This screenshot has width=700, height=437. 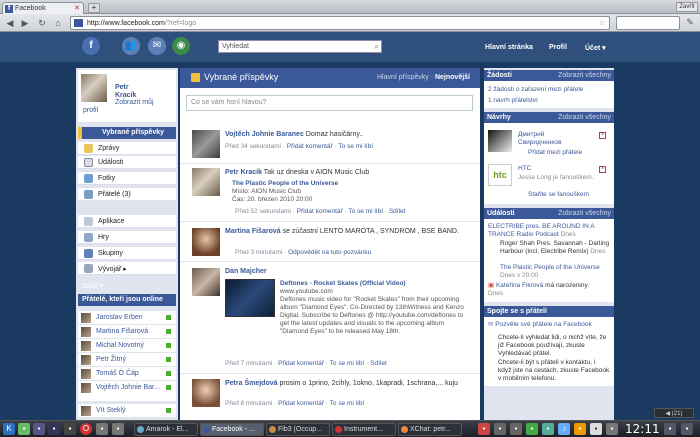 What do you see at coordinates (43, 8) in the screenshot?
I see `browser-tab-facebook: f Facebook ✕` at bounding box center [43, 8].